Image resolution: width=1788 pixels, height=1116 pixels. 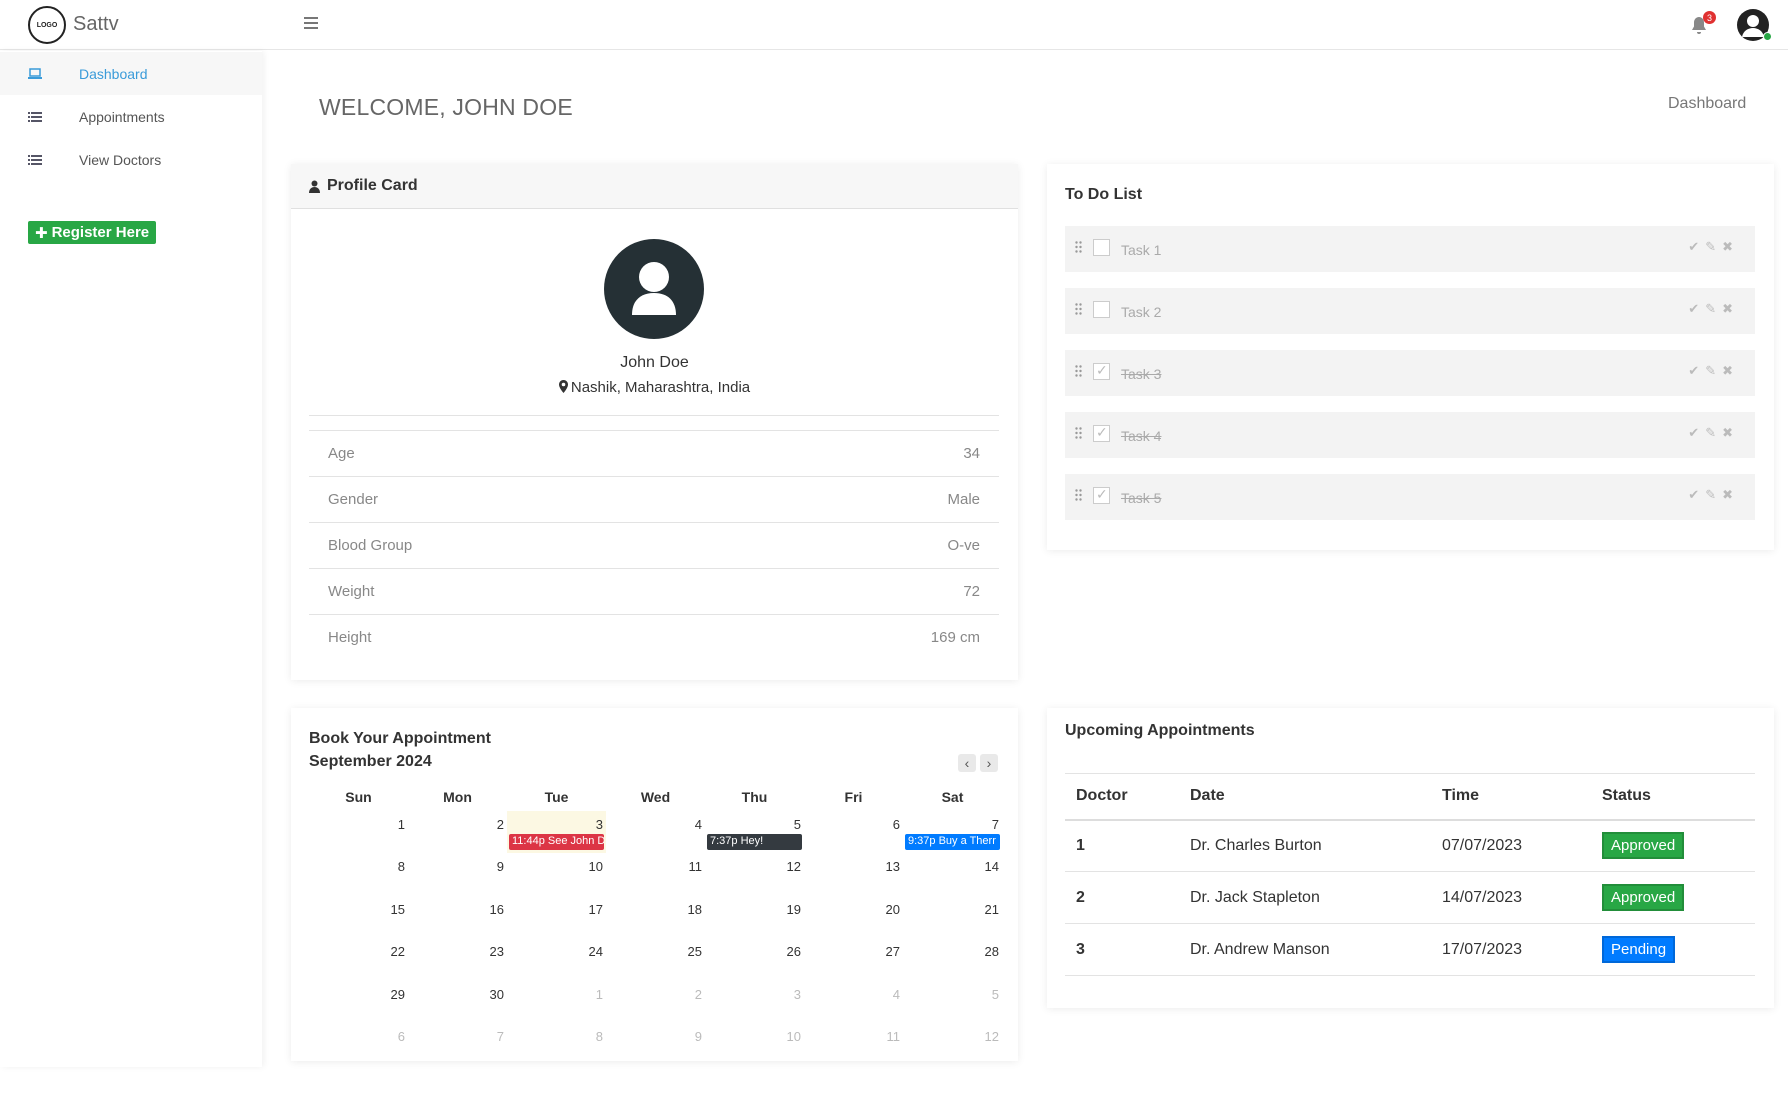 What do you see at coordinates (754, 959) in the screenshot?
I see `calendar-day: 26` at bounding box center [754, 959].